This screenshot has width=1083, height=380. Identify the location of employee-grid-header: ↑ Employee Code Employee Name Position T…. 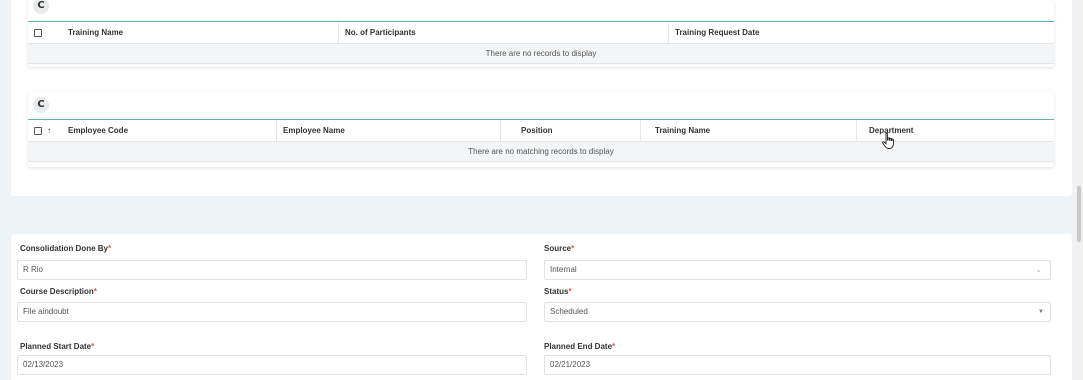
(541, 131).